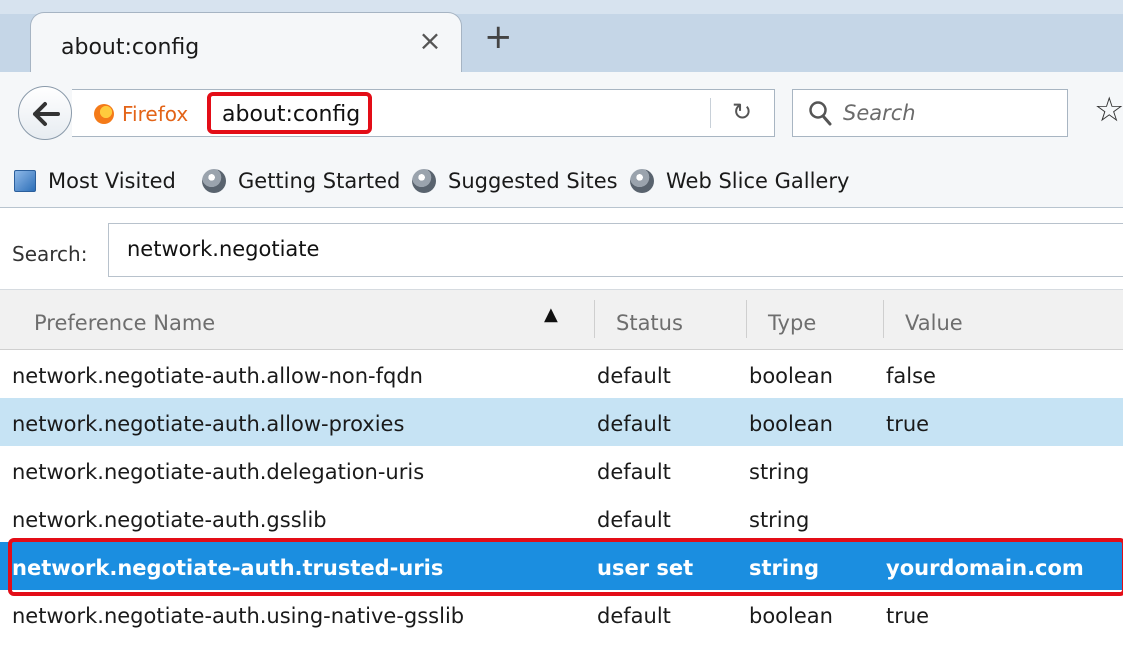 Image resolution: width=1123 pixels, height=651 pixels. What do you see at coordinates (911, 376) in the screenshot?
I see `preference-value: false` at bounding box center [911, 376].